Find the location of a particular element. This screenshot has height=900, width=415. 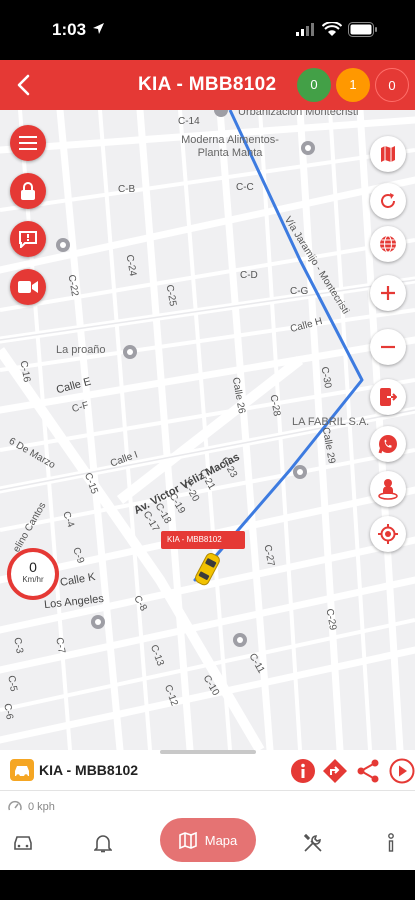

tools-icon is located at coordinates (312, 842).